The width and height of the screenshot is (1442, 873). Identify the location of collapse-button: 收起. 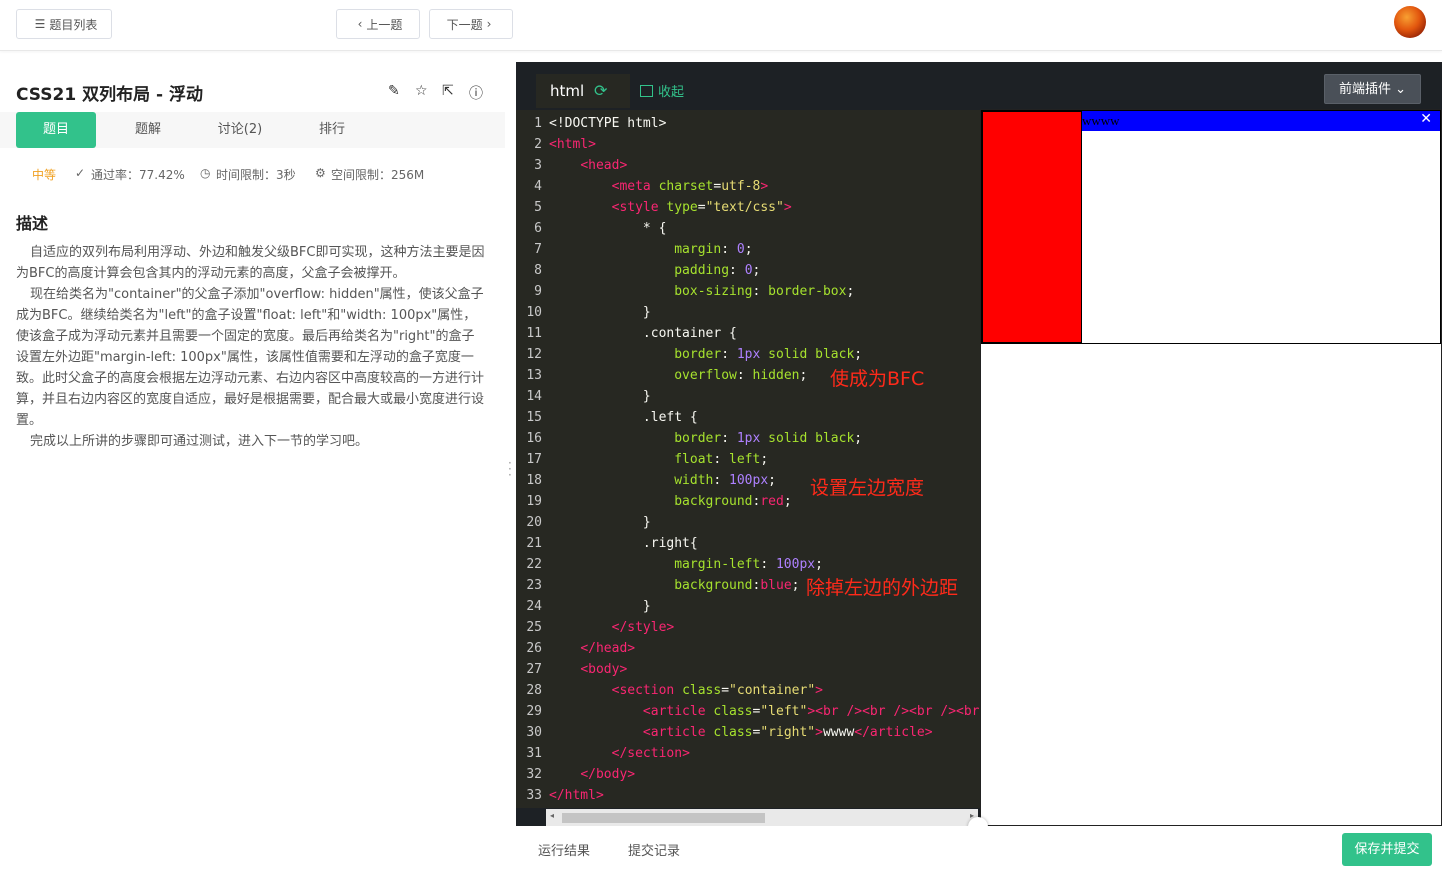
(662, 90).